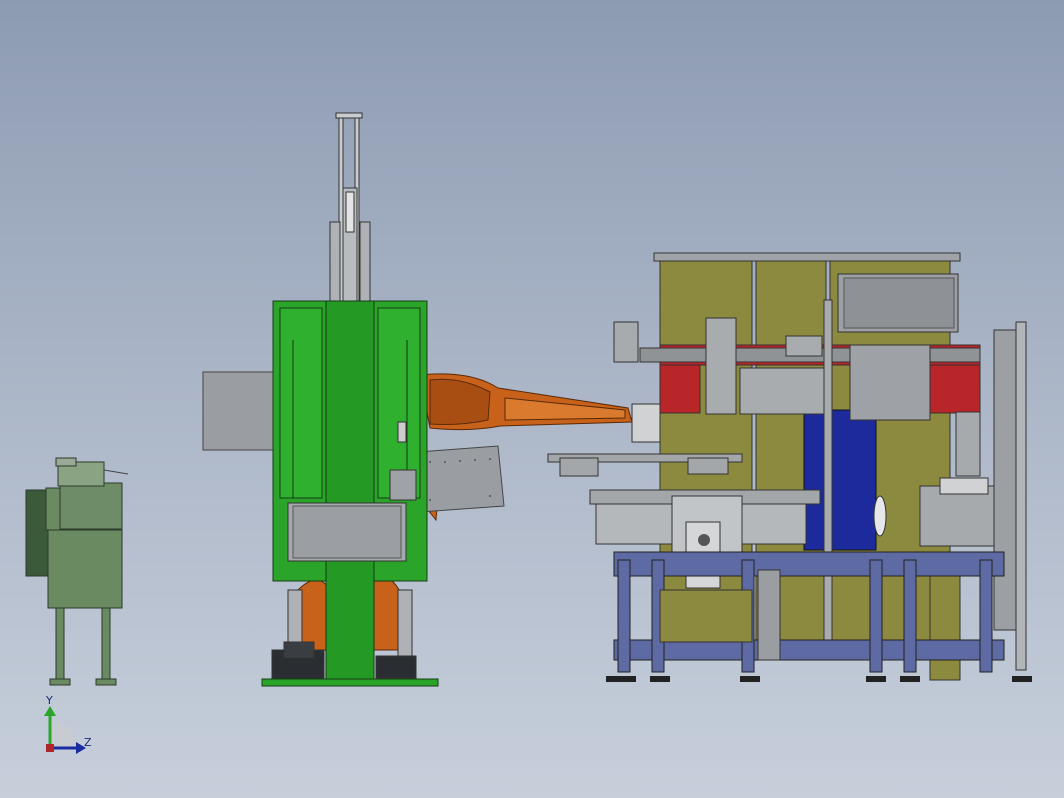  I want to click on valve-block, so click(403, 485).